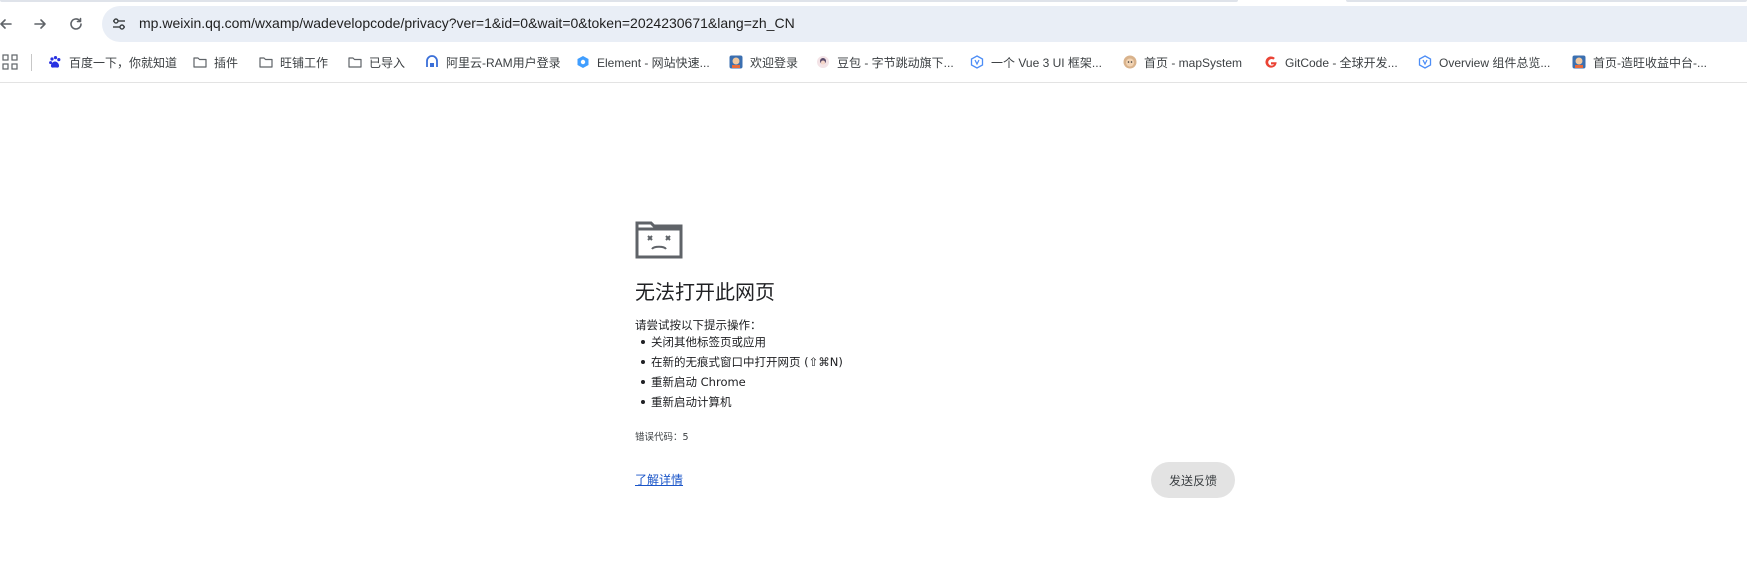  Describe the element at coordinates (823, 62) in the screenshot. I see `doubao-icon` at that location.